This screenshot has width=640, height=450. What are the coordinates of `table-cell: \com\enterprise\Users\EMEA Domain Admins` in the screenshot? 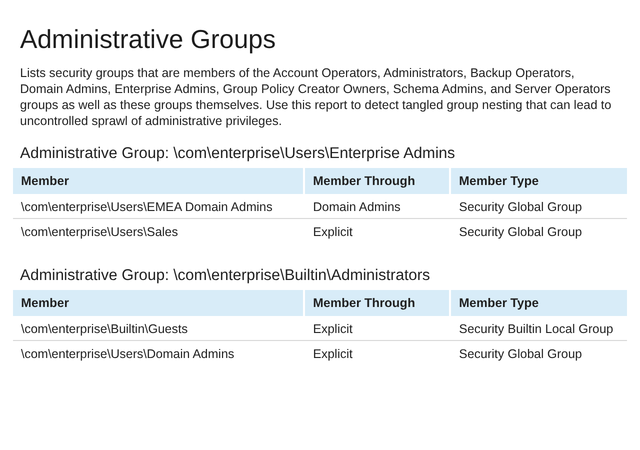 It's located at (159, 206).